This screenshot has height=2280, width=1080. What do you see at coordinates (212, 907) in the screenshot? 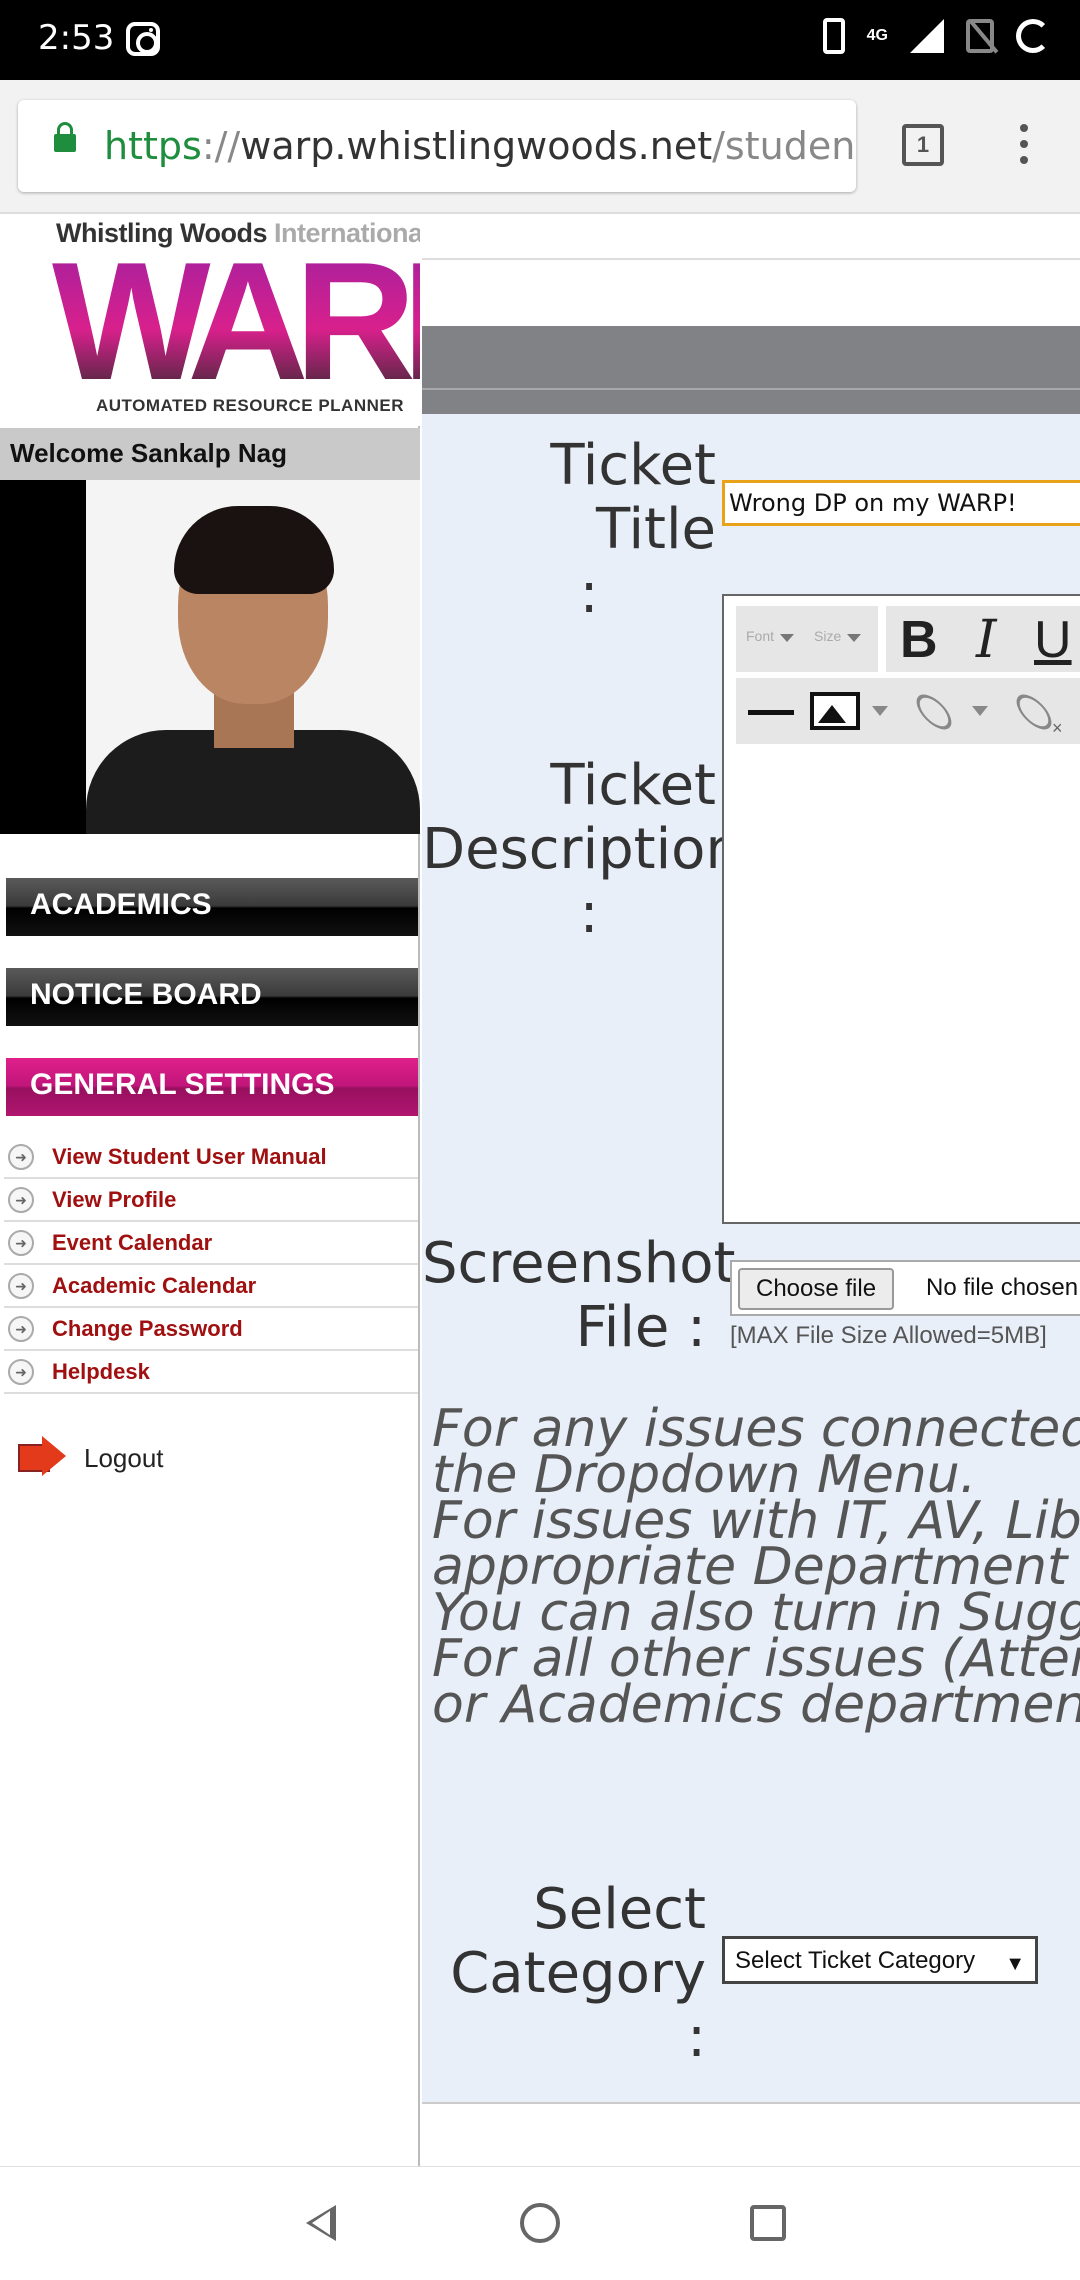
I see `nav-academics: ACADEMICS` at bounding box center [212, 907].